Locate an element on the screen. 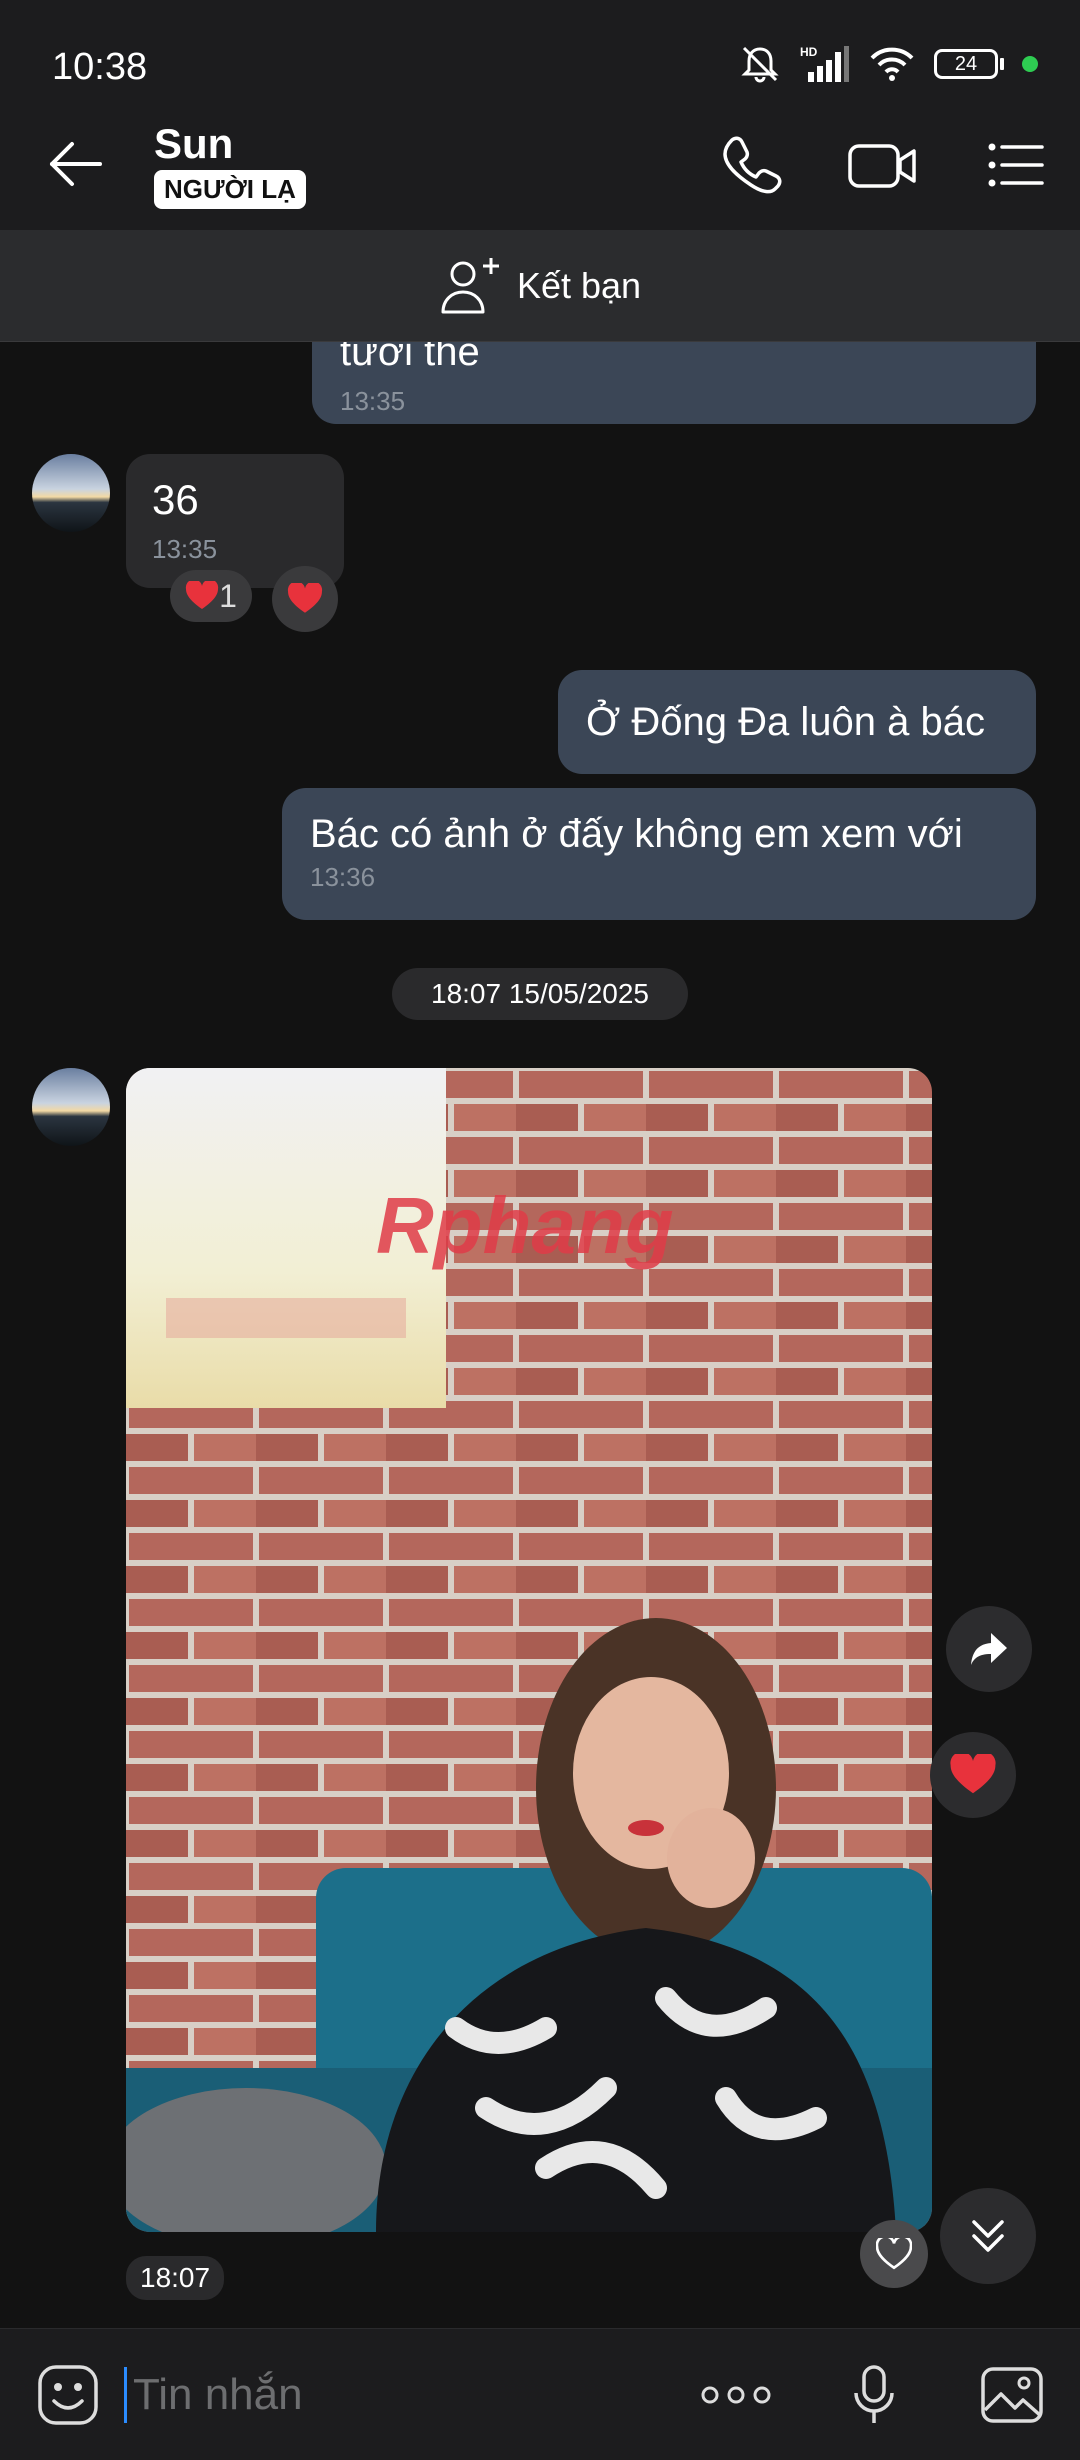 This screenshot has height=2460, width=1080. heart-reaction-button is located at coordinates (973, 1775).